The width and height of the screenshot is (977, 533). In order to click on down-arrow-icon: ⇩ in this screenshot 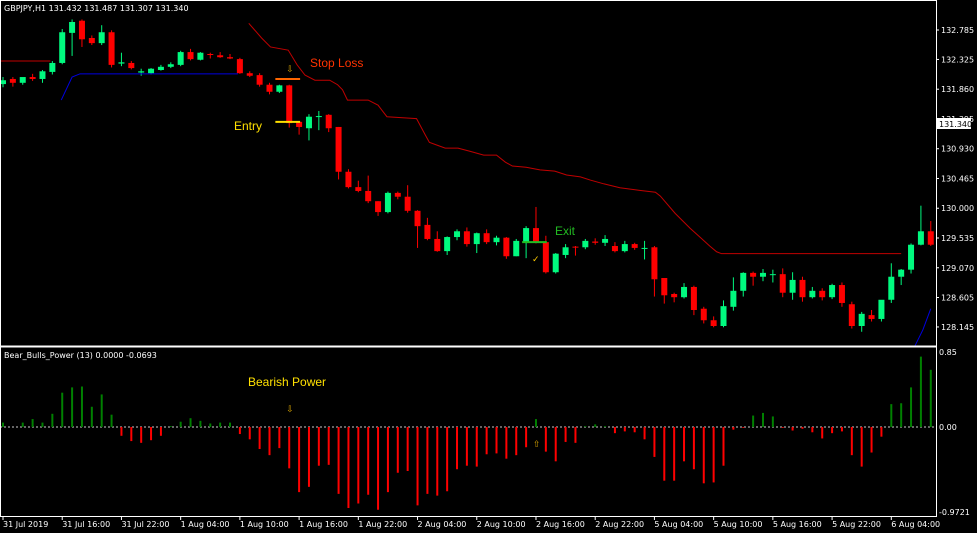, I will do `click(290, 410)`.